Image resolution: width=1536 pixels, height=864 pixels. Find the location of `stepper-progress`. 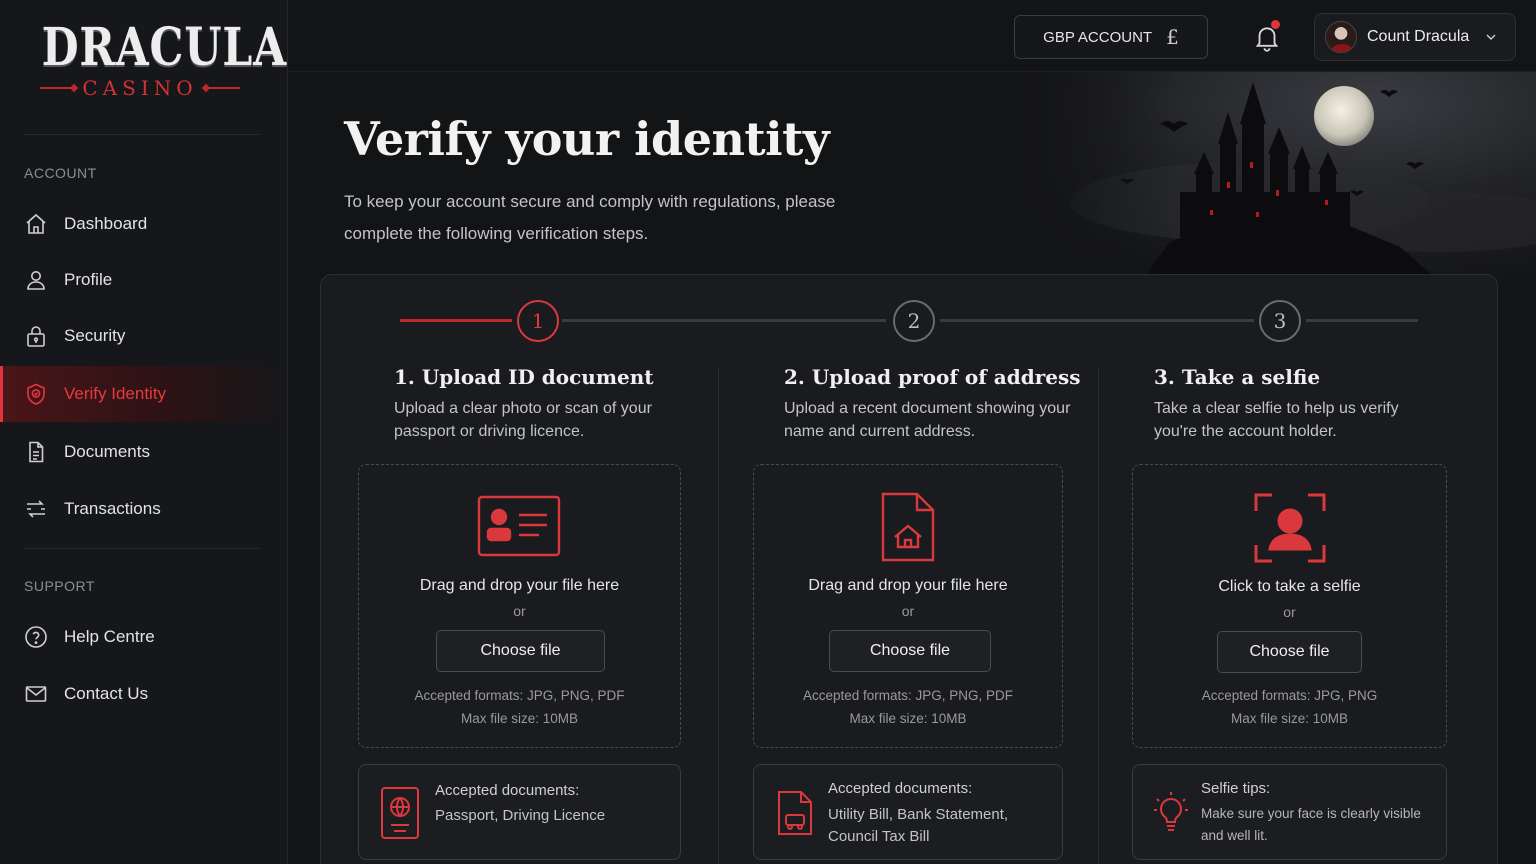

stepper-progress is located at coordinates (456, 320).